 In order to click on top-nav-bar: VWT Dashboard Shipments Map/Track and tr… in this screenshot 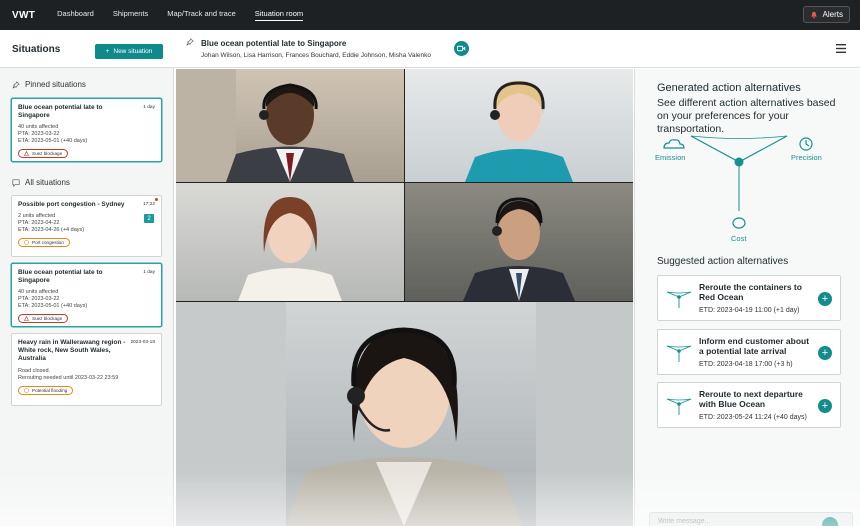, I will do `click(430, 15)`.